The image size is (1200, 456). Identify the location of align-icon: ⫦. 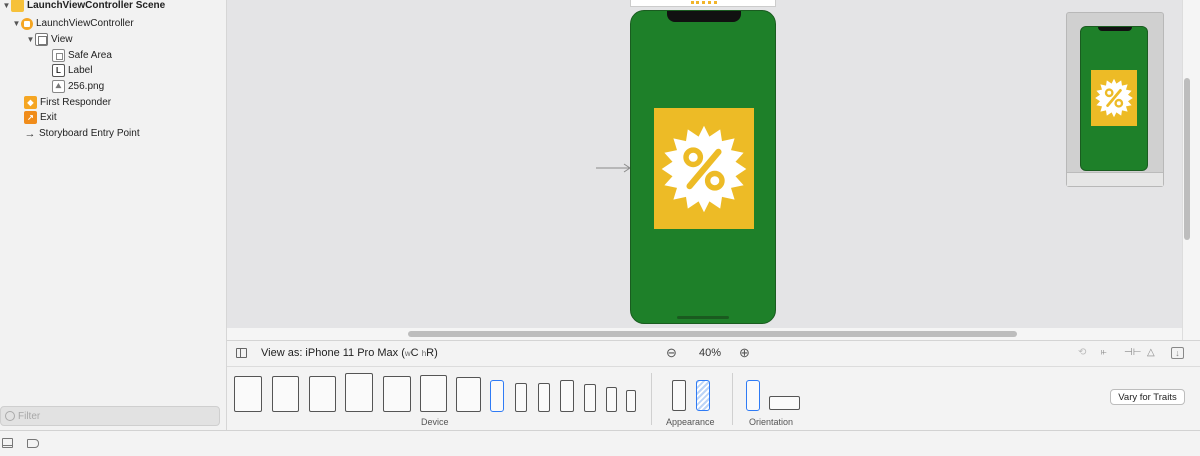
(1107, 353).